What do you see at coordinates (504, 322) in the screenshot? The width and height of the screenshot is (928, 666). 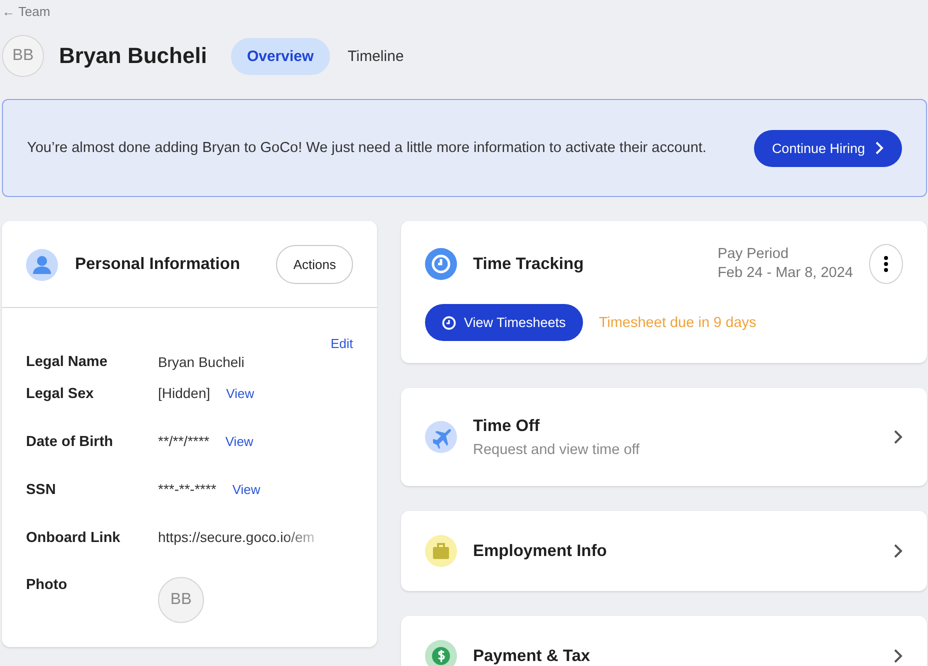 I see `view-timesheets-button: View Timesheets` at bounding box center [504, 322].